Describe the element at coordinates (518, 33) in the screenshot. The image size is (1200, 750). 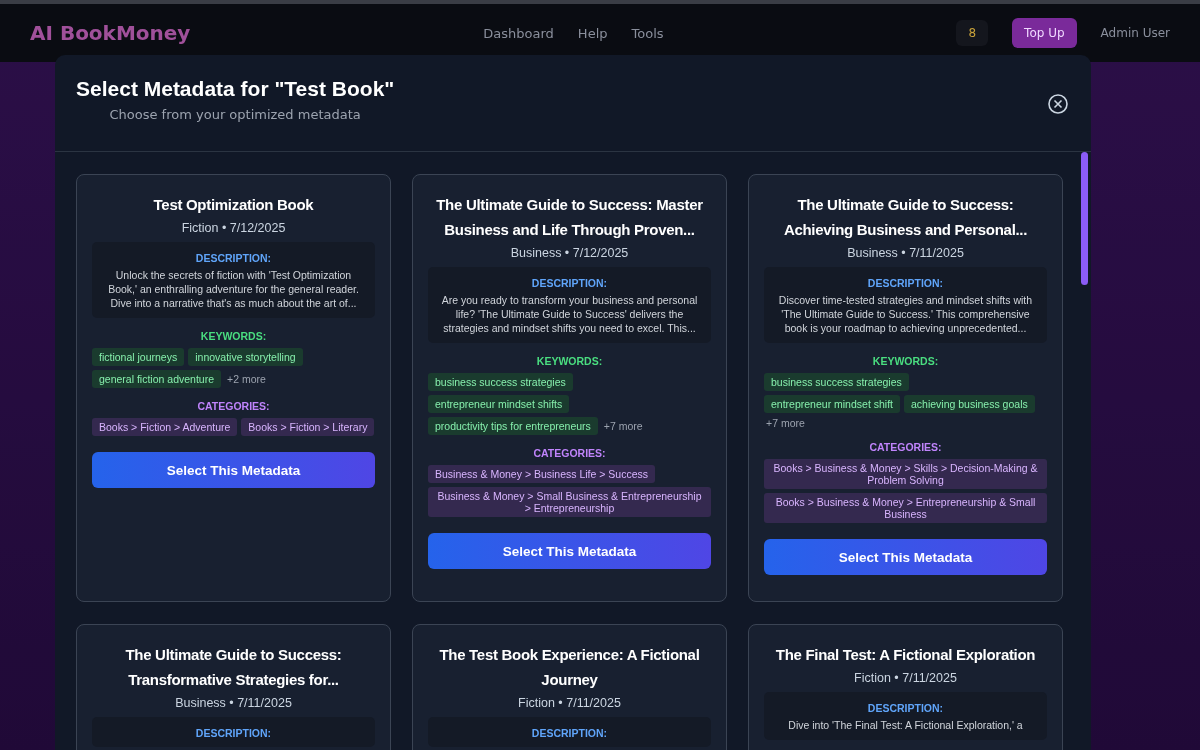
I see `nav-link: Dashboard` at that location.